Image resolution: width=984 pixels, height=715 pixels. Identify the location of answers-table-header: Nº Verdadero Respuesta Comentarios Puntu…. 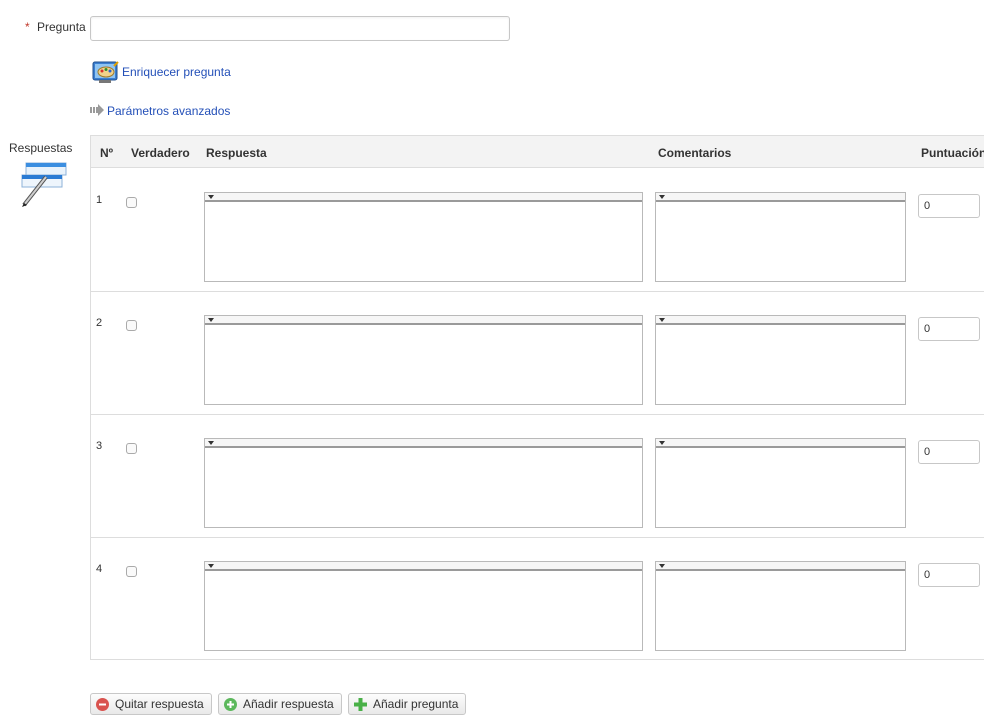
(537, 152).